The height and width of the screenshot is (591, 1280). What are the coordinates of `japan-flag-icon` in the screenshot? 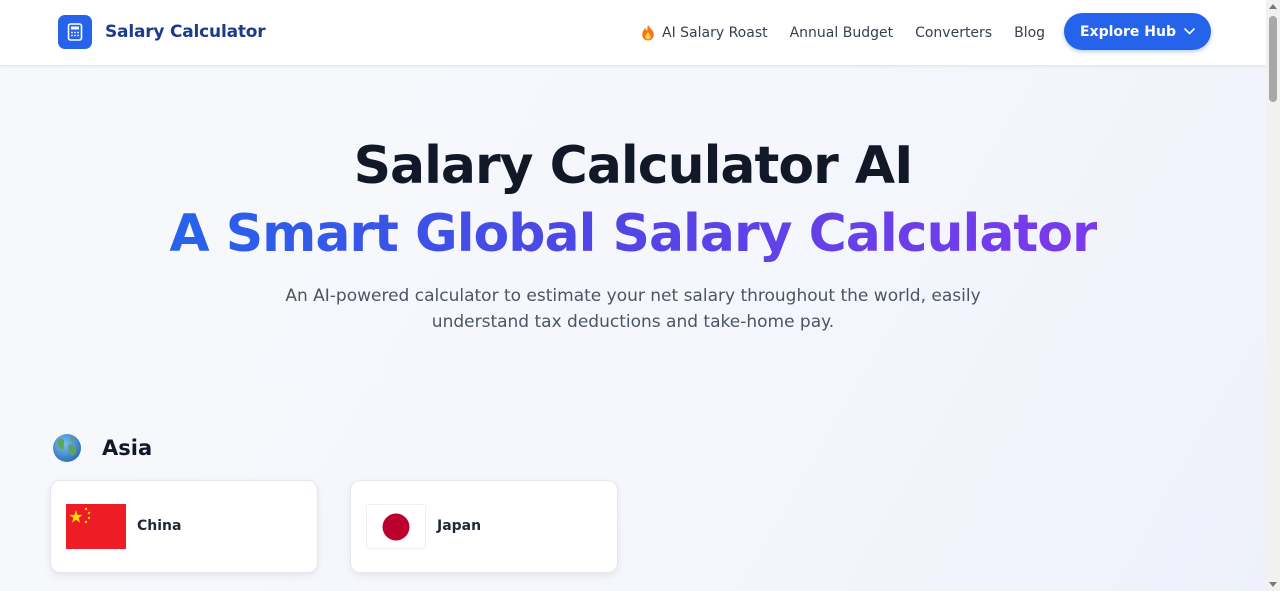 It's located at (396, 526).